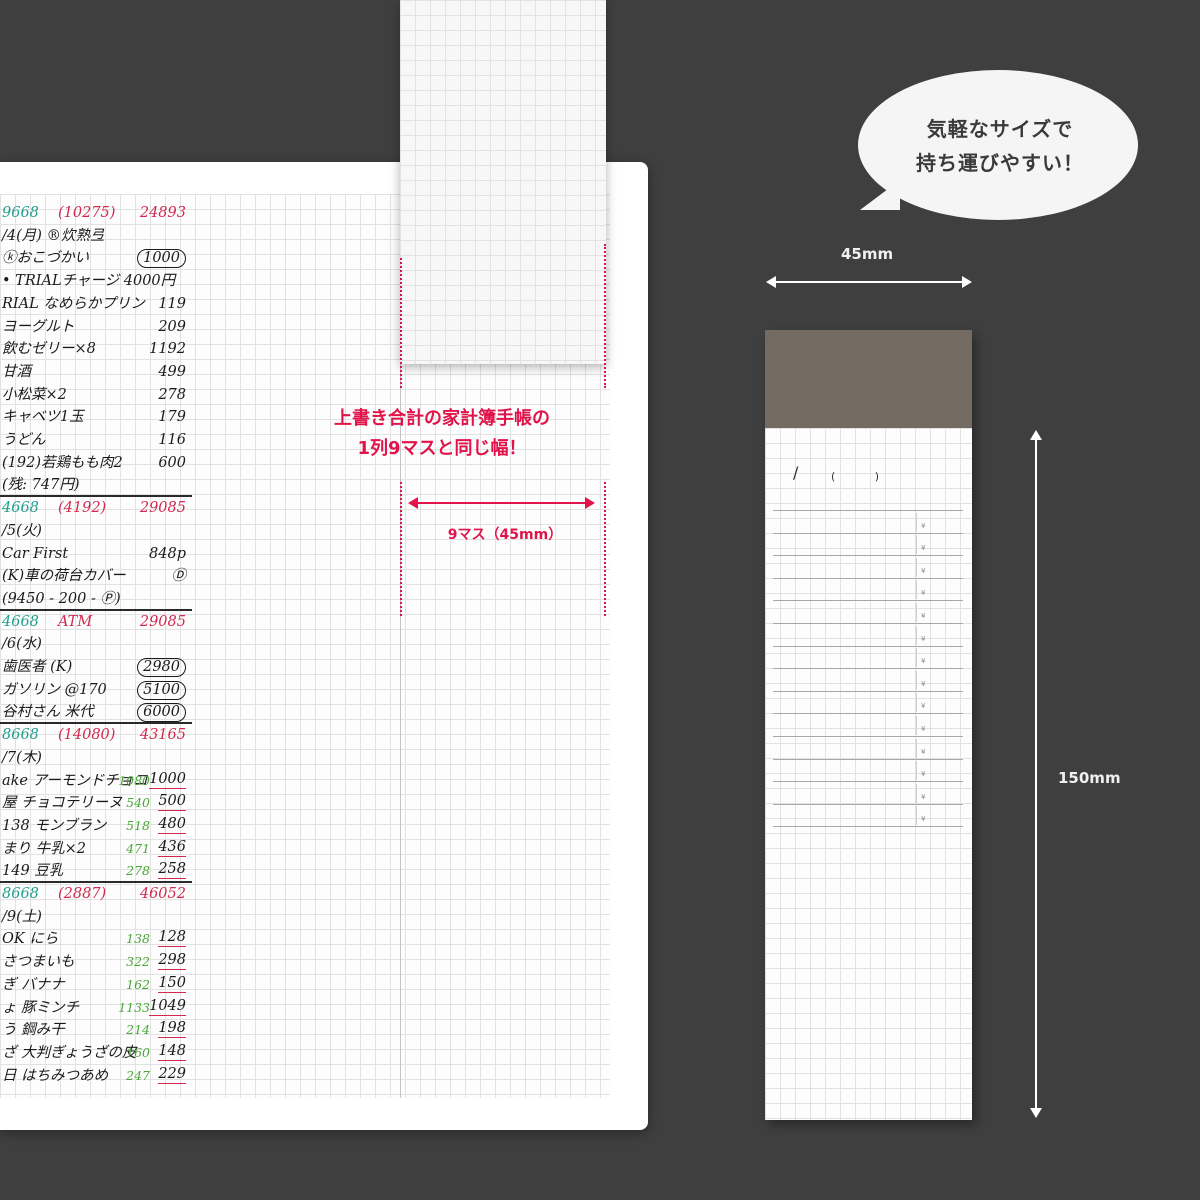 This screenshot has height=1200, width=1200. Describe the element at coordinates (41, 1007) in the screenshot. I see `ledger-text: ょ 豚ミンチ` at that location.